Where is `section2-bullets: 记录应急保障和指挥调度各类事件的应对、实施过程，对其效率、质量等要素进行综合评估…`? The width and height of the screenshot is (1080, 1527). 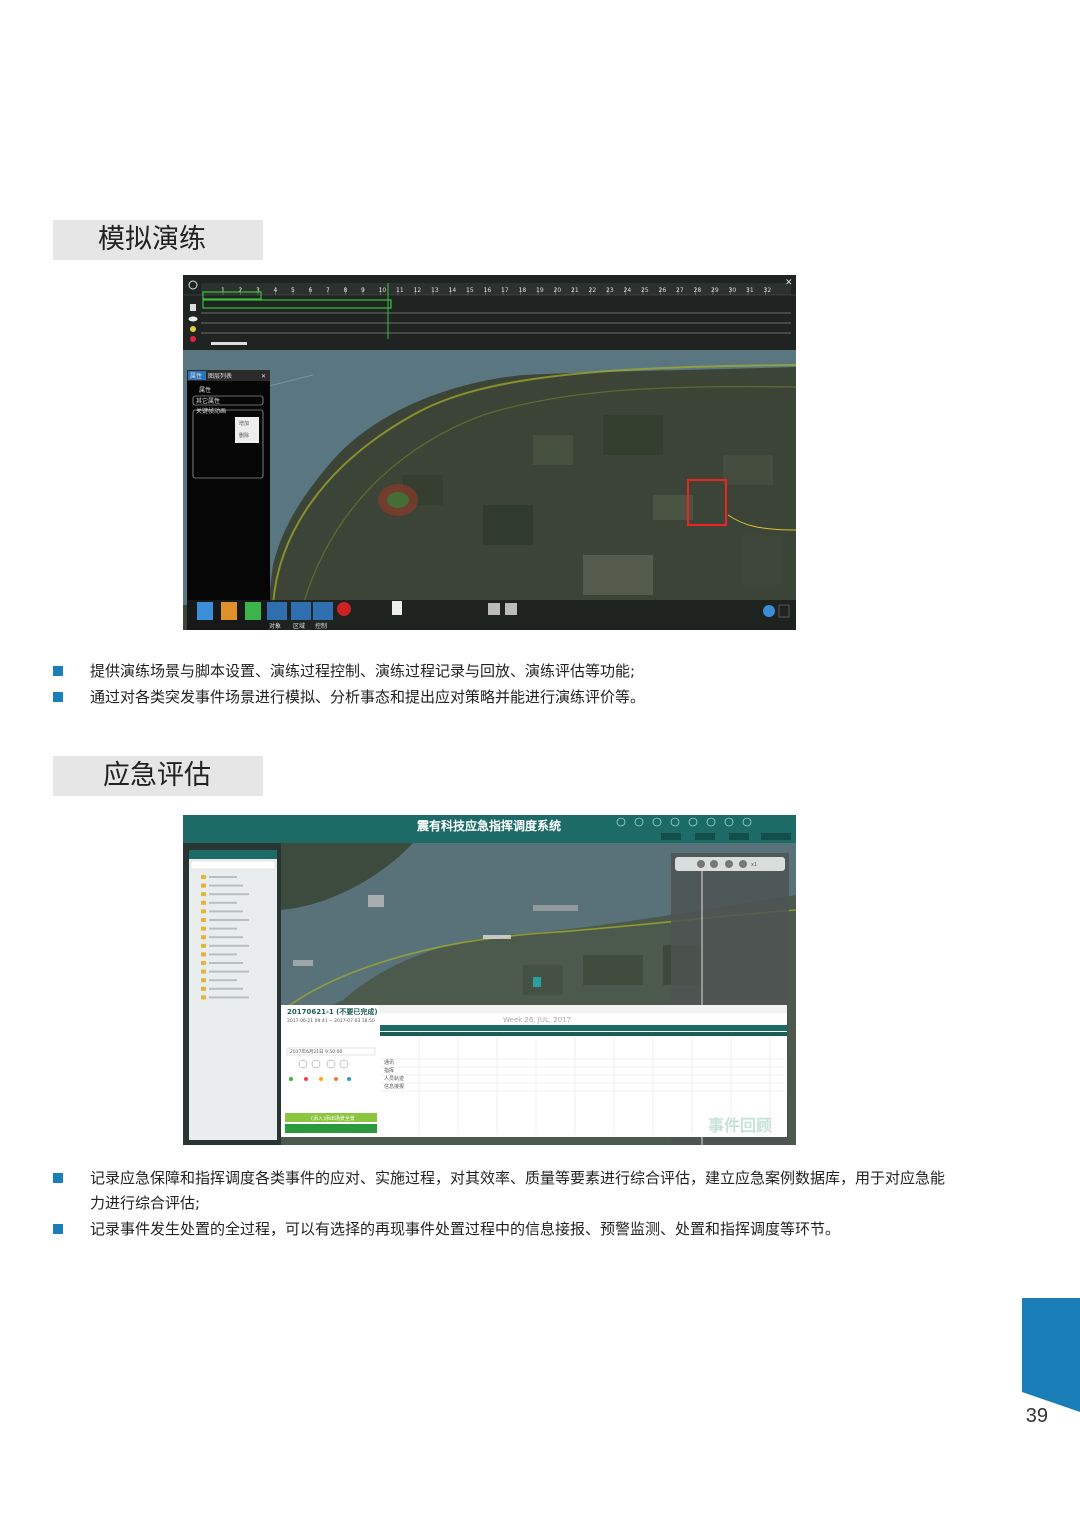 section2-bullets: 记录应急保障和指挥调度各类事件的应对、实施过程，对其效率、质量等要素进行综合评估… is located at coordinates (503, 1204).